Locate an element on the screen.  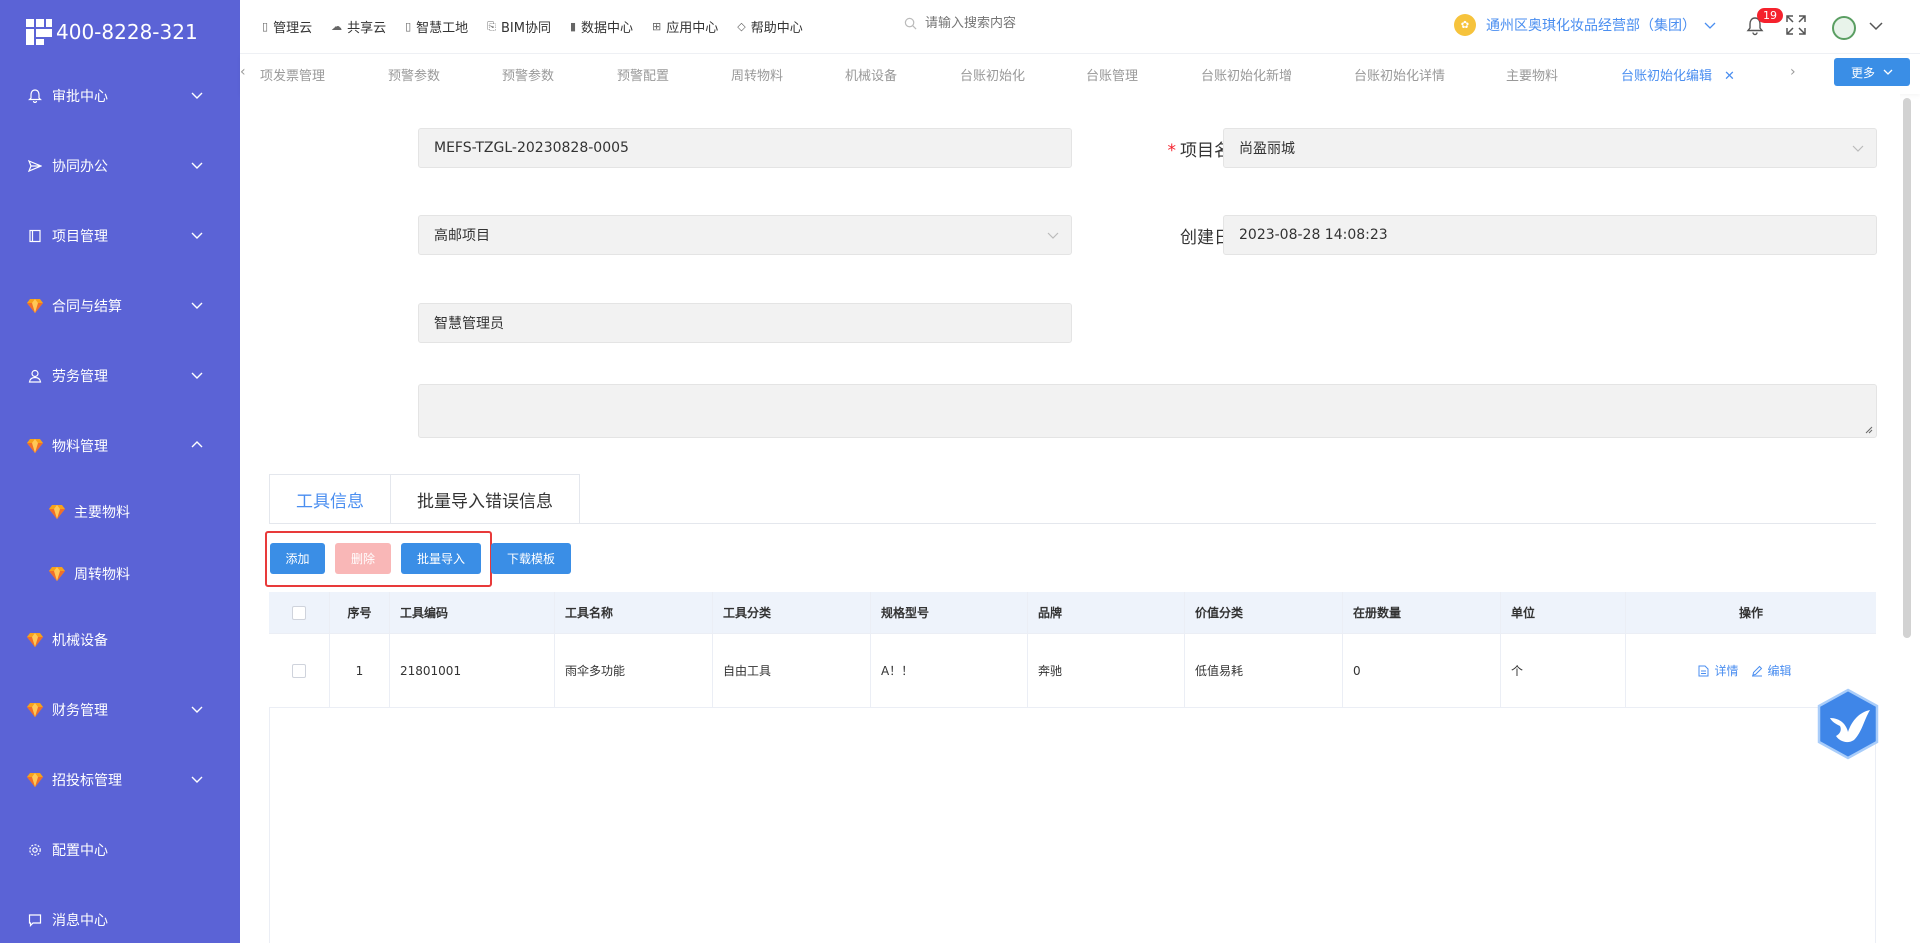
cell-quantity: 0 is located at coordinates (1422, 670).